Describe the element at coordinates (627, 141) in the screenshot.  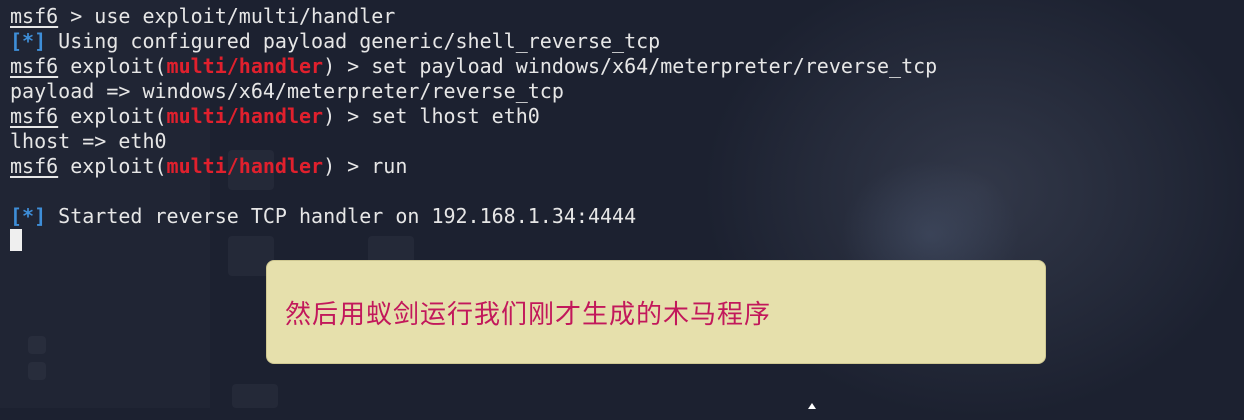
I see `terminal-output-line: lhost => eth0` at that location.